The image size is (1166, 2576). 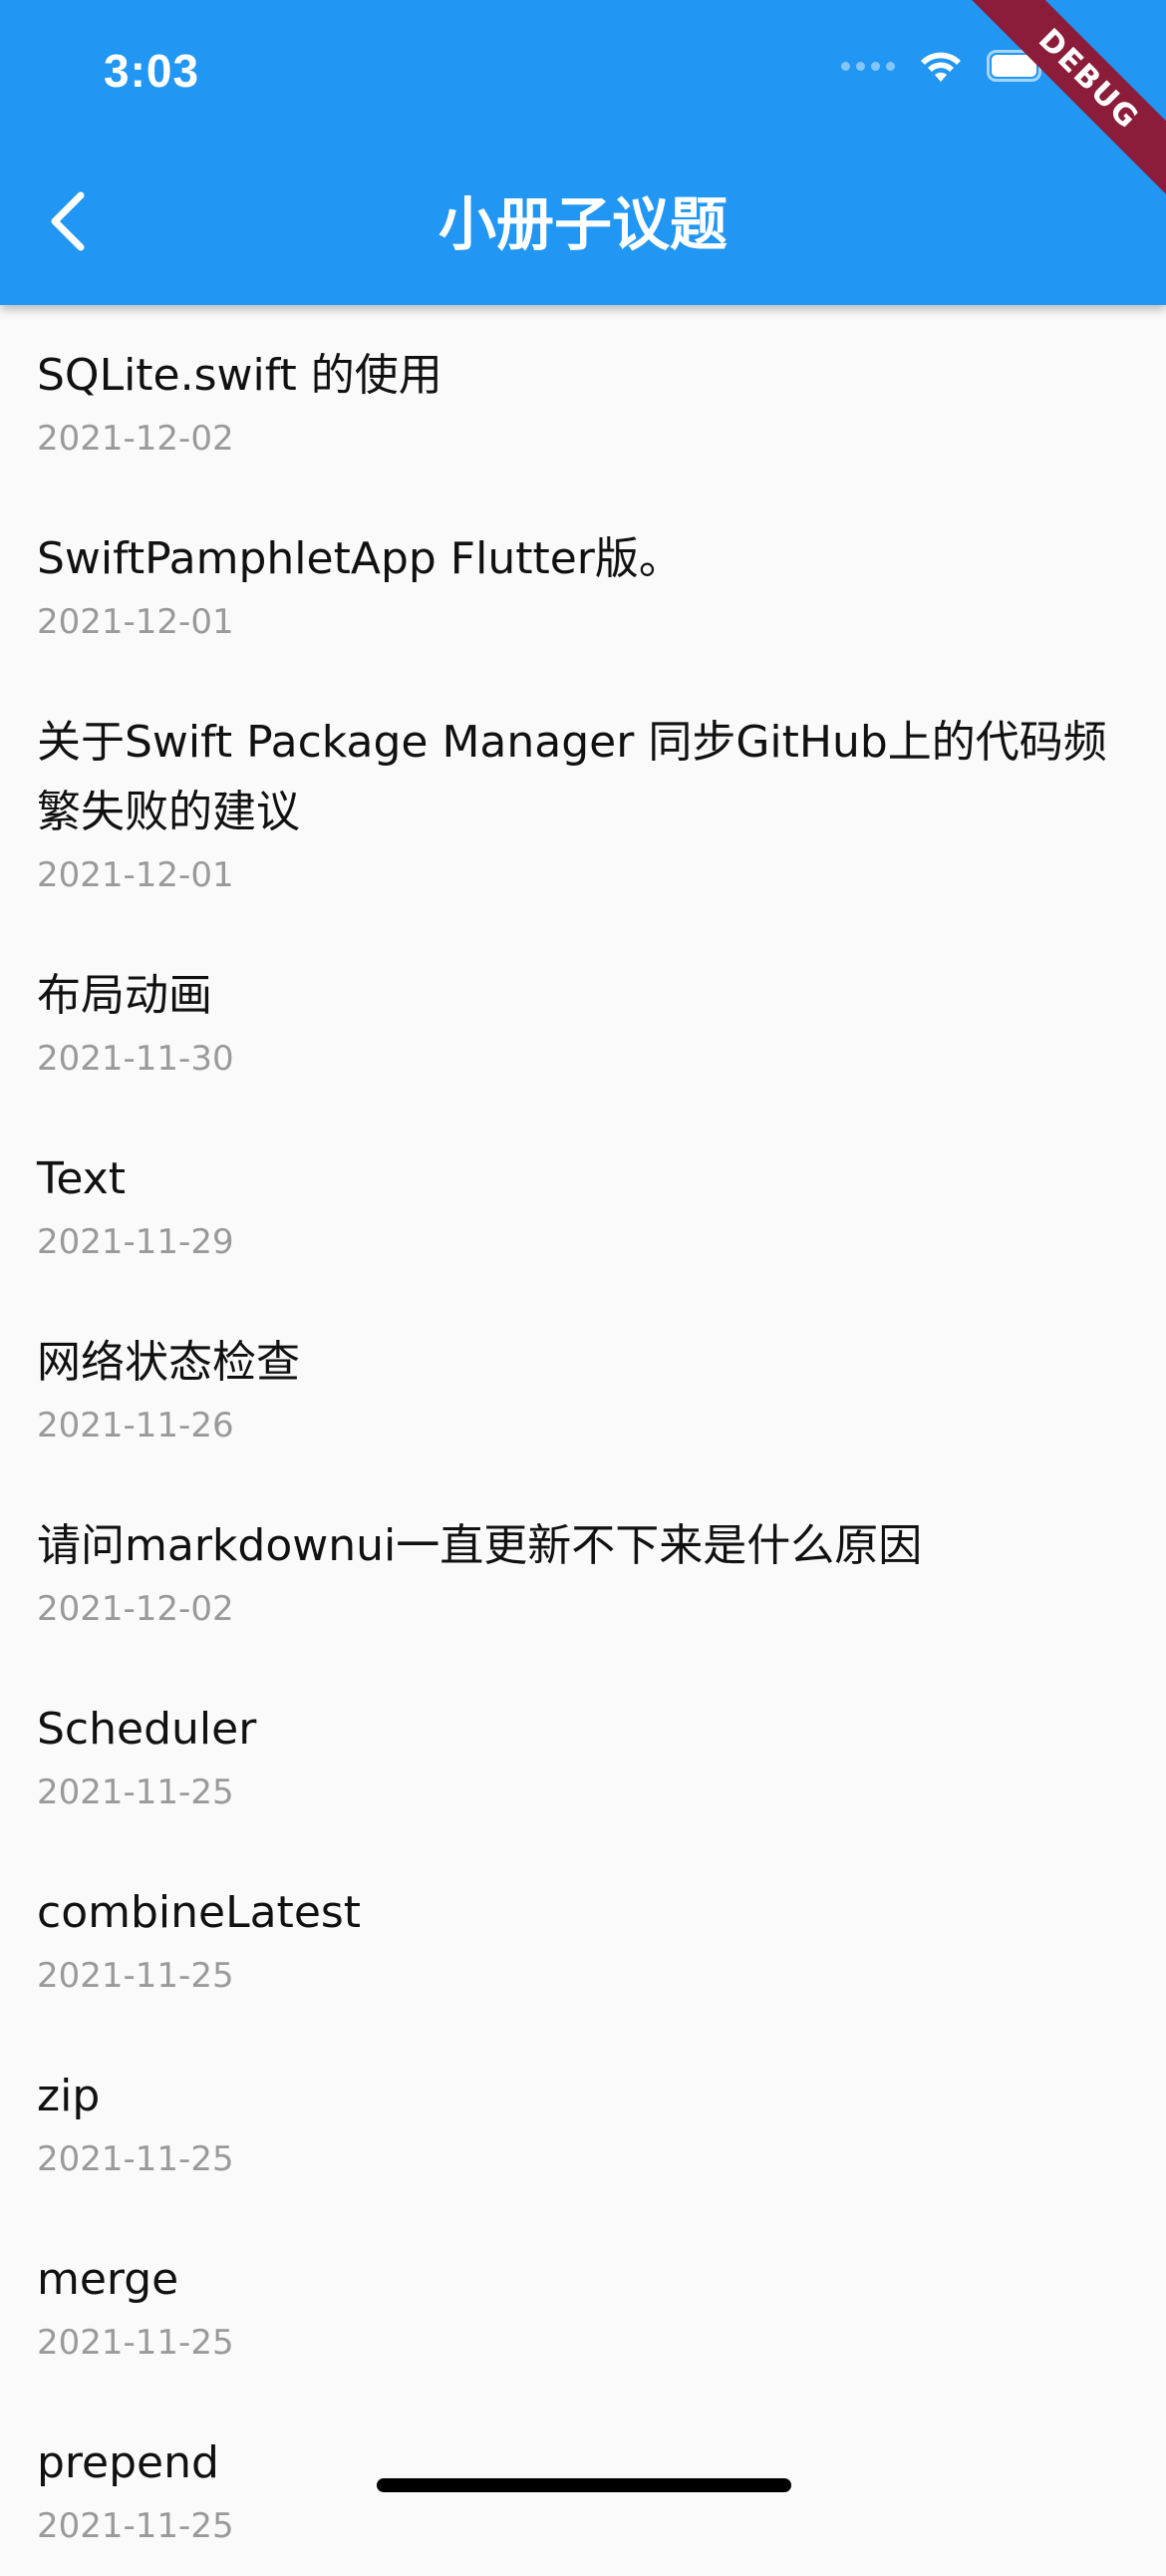 I want to click on issue-title: SQLite.swift 的使用, so click(x=240, y=375).